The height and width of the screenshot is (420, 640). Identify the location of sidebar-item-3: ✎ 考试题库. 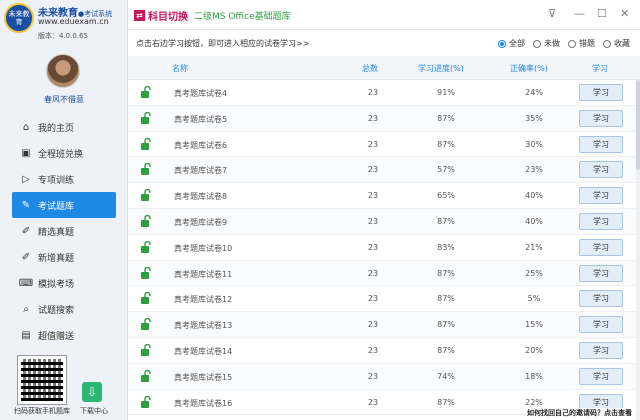
(64, 205).